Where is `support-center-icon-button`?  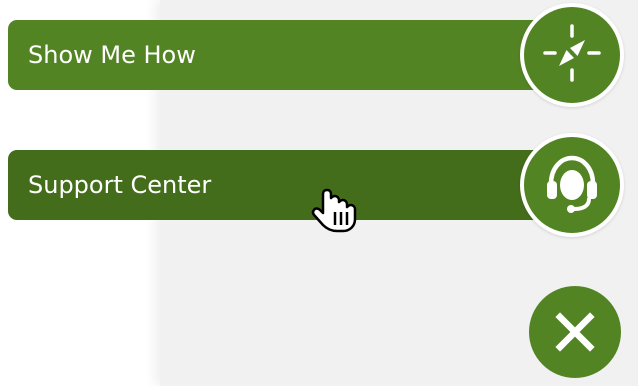
support-center-icon-button is located at coordinates (572, 185).